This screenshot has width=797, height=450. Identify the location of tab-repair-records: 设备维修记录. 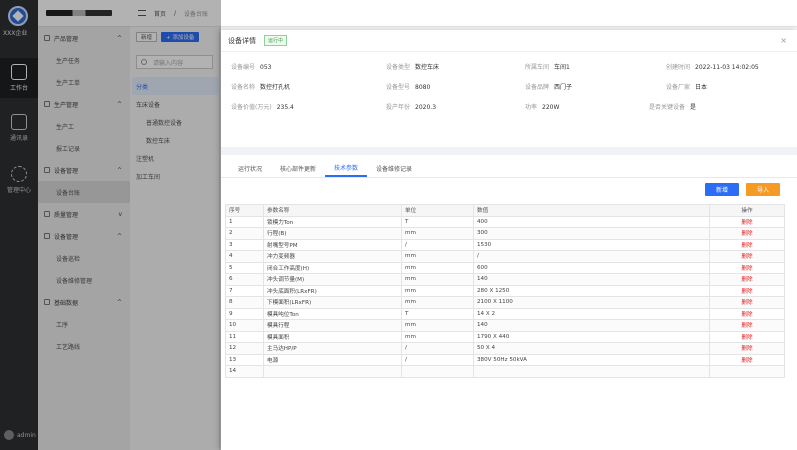
(394, 168).